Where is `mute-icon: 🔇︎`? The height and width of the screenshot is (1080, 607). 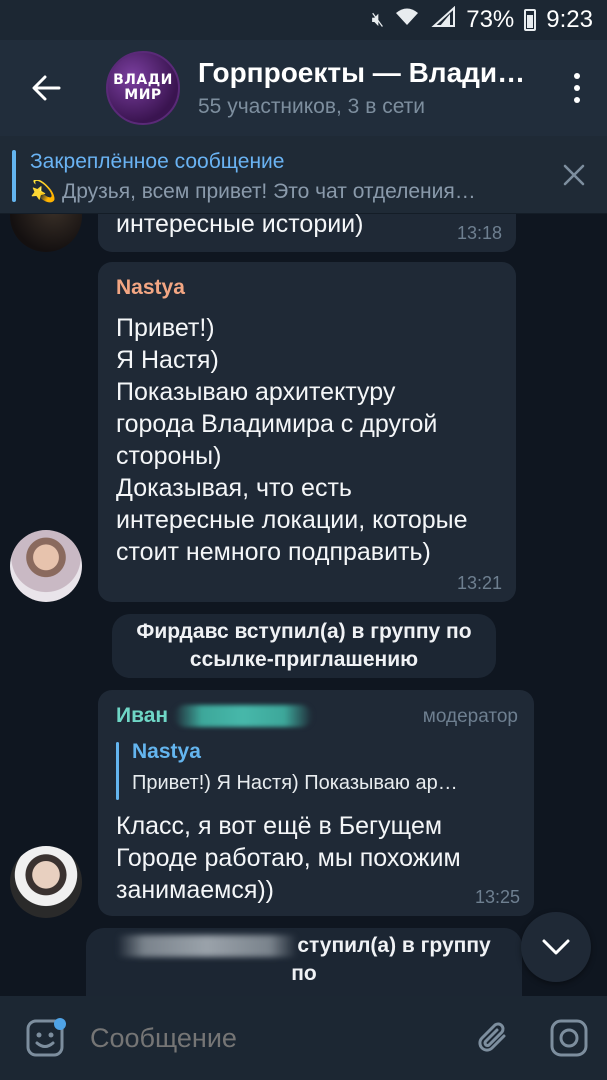
mute-icon: 🔇︎ is located at coordinates (378, 19).